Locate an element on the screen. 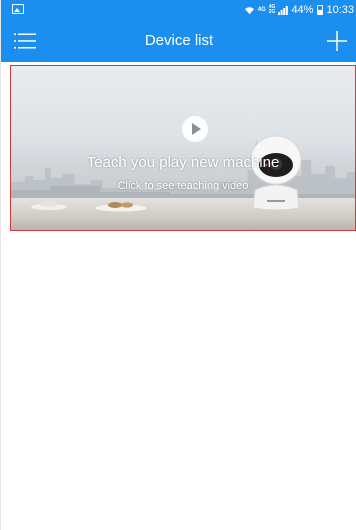 The image size is (356, 530). wifi-icon is located at coordinates (249, 10).